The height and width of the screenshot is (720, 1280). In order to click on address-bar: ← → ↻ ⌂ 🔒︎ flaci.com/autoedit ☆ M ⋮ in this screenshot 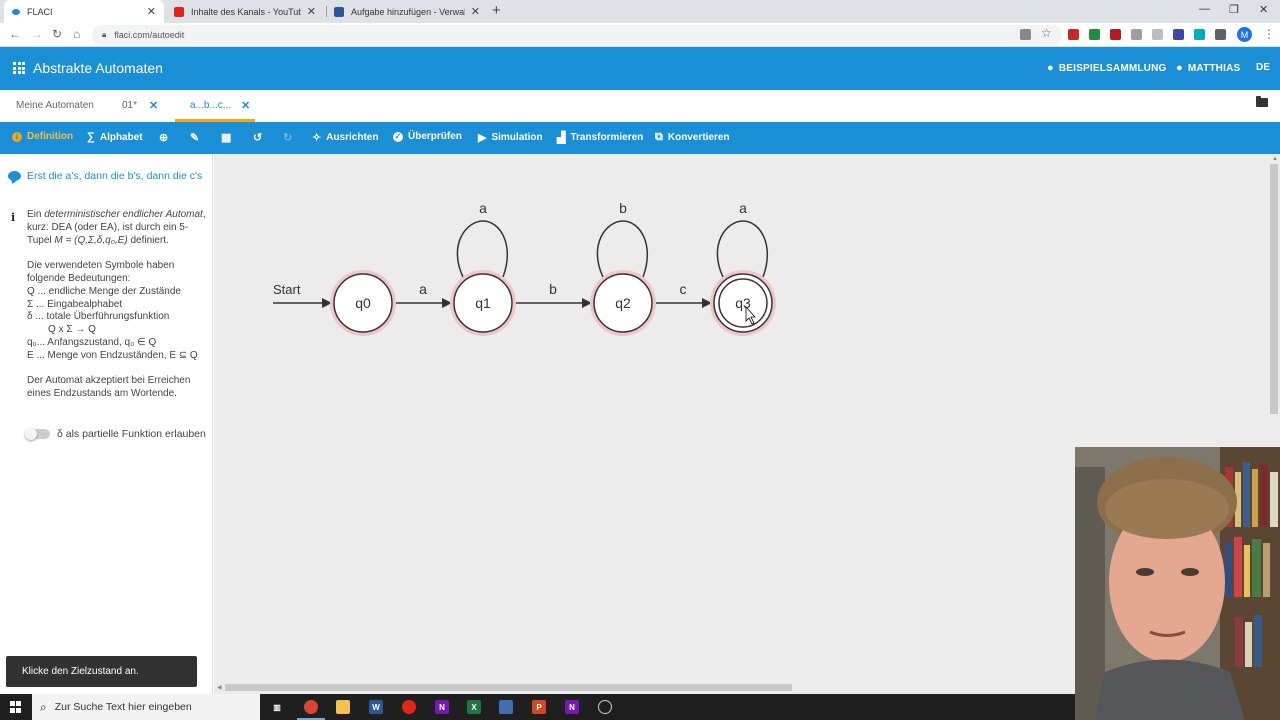, I will do `click(640, 35)`.